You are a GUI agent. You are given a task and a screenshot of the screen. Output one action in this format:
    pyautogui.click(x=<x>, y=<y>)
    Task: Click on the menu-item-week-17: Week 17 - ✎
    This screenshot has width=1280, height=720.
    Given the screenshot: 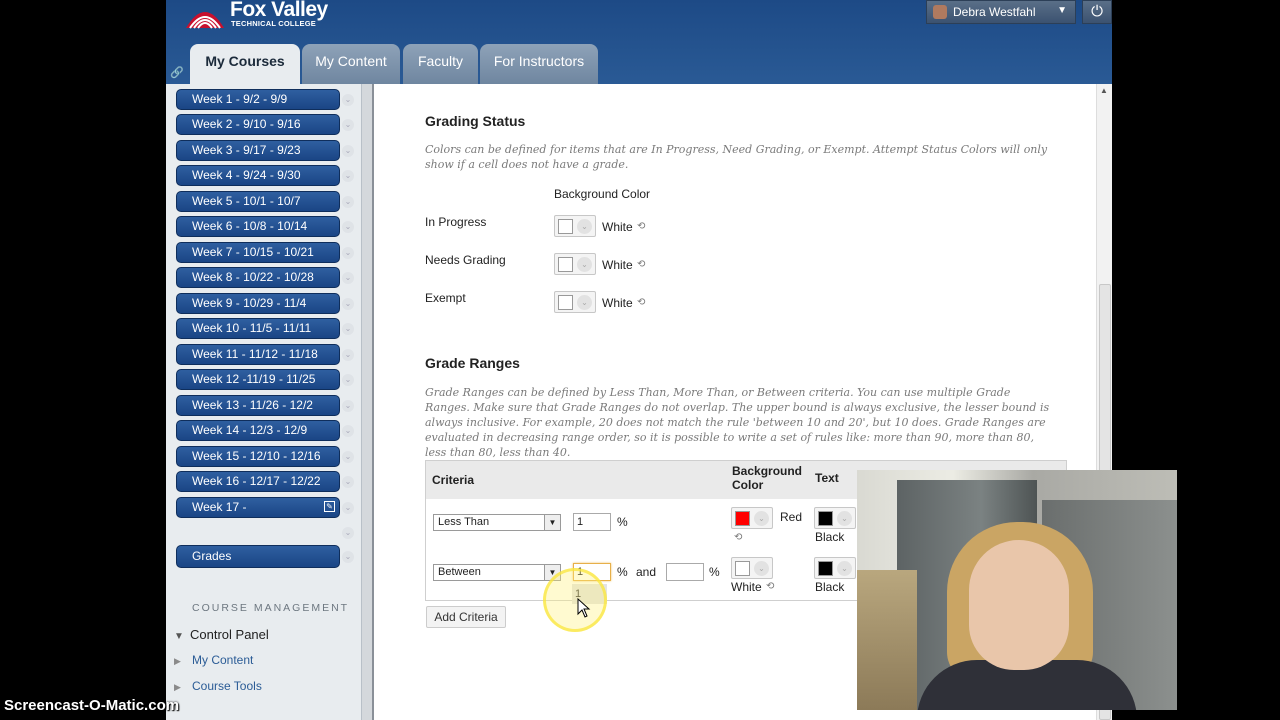 What is the action you would take?
    pyautogui.click(x=258, y=507)
    